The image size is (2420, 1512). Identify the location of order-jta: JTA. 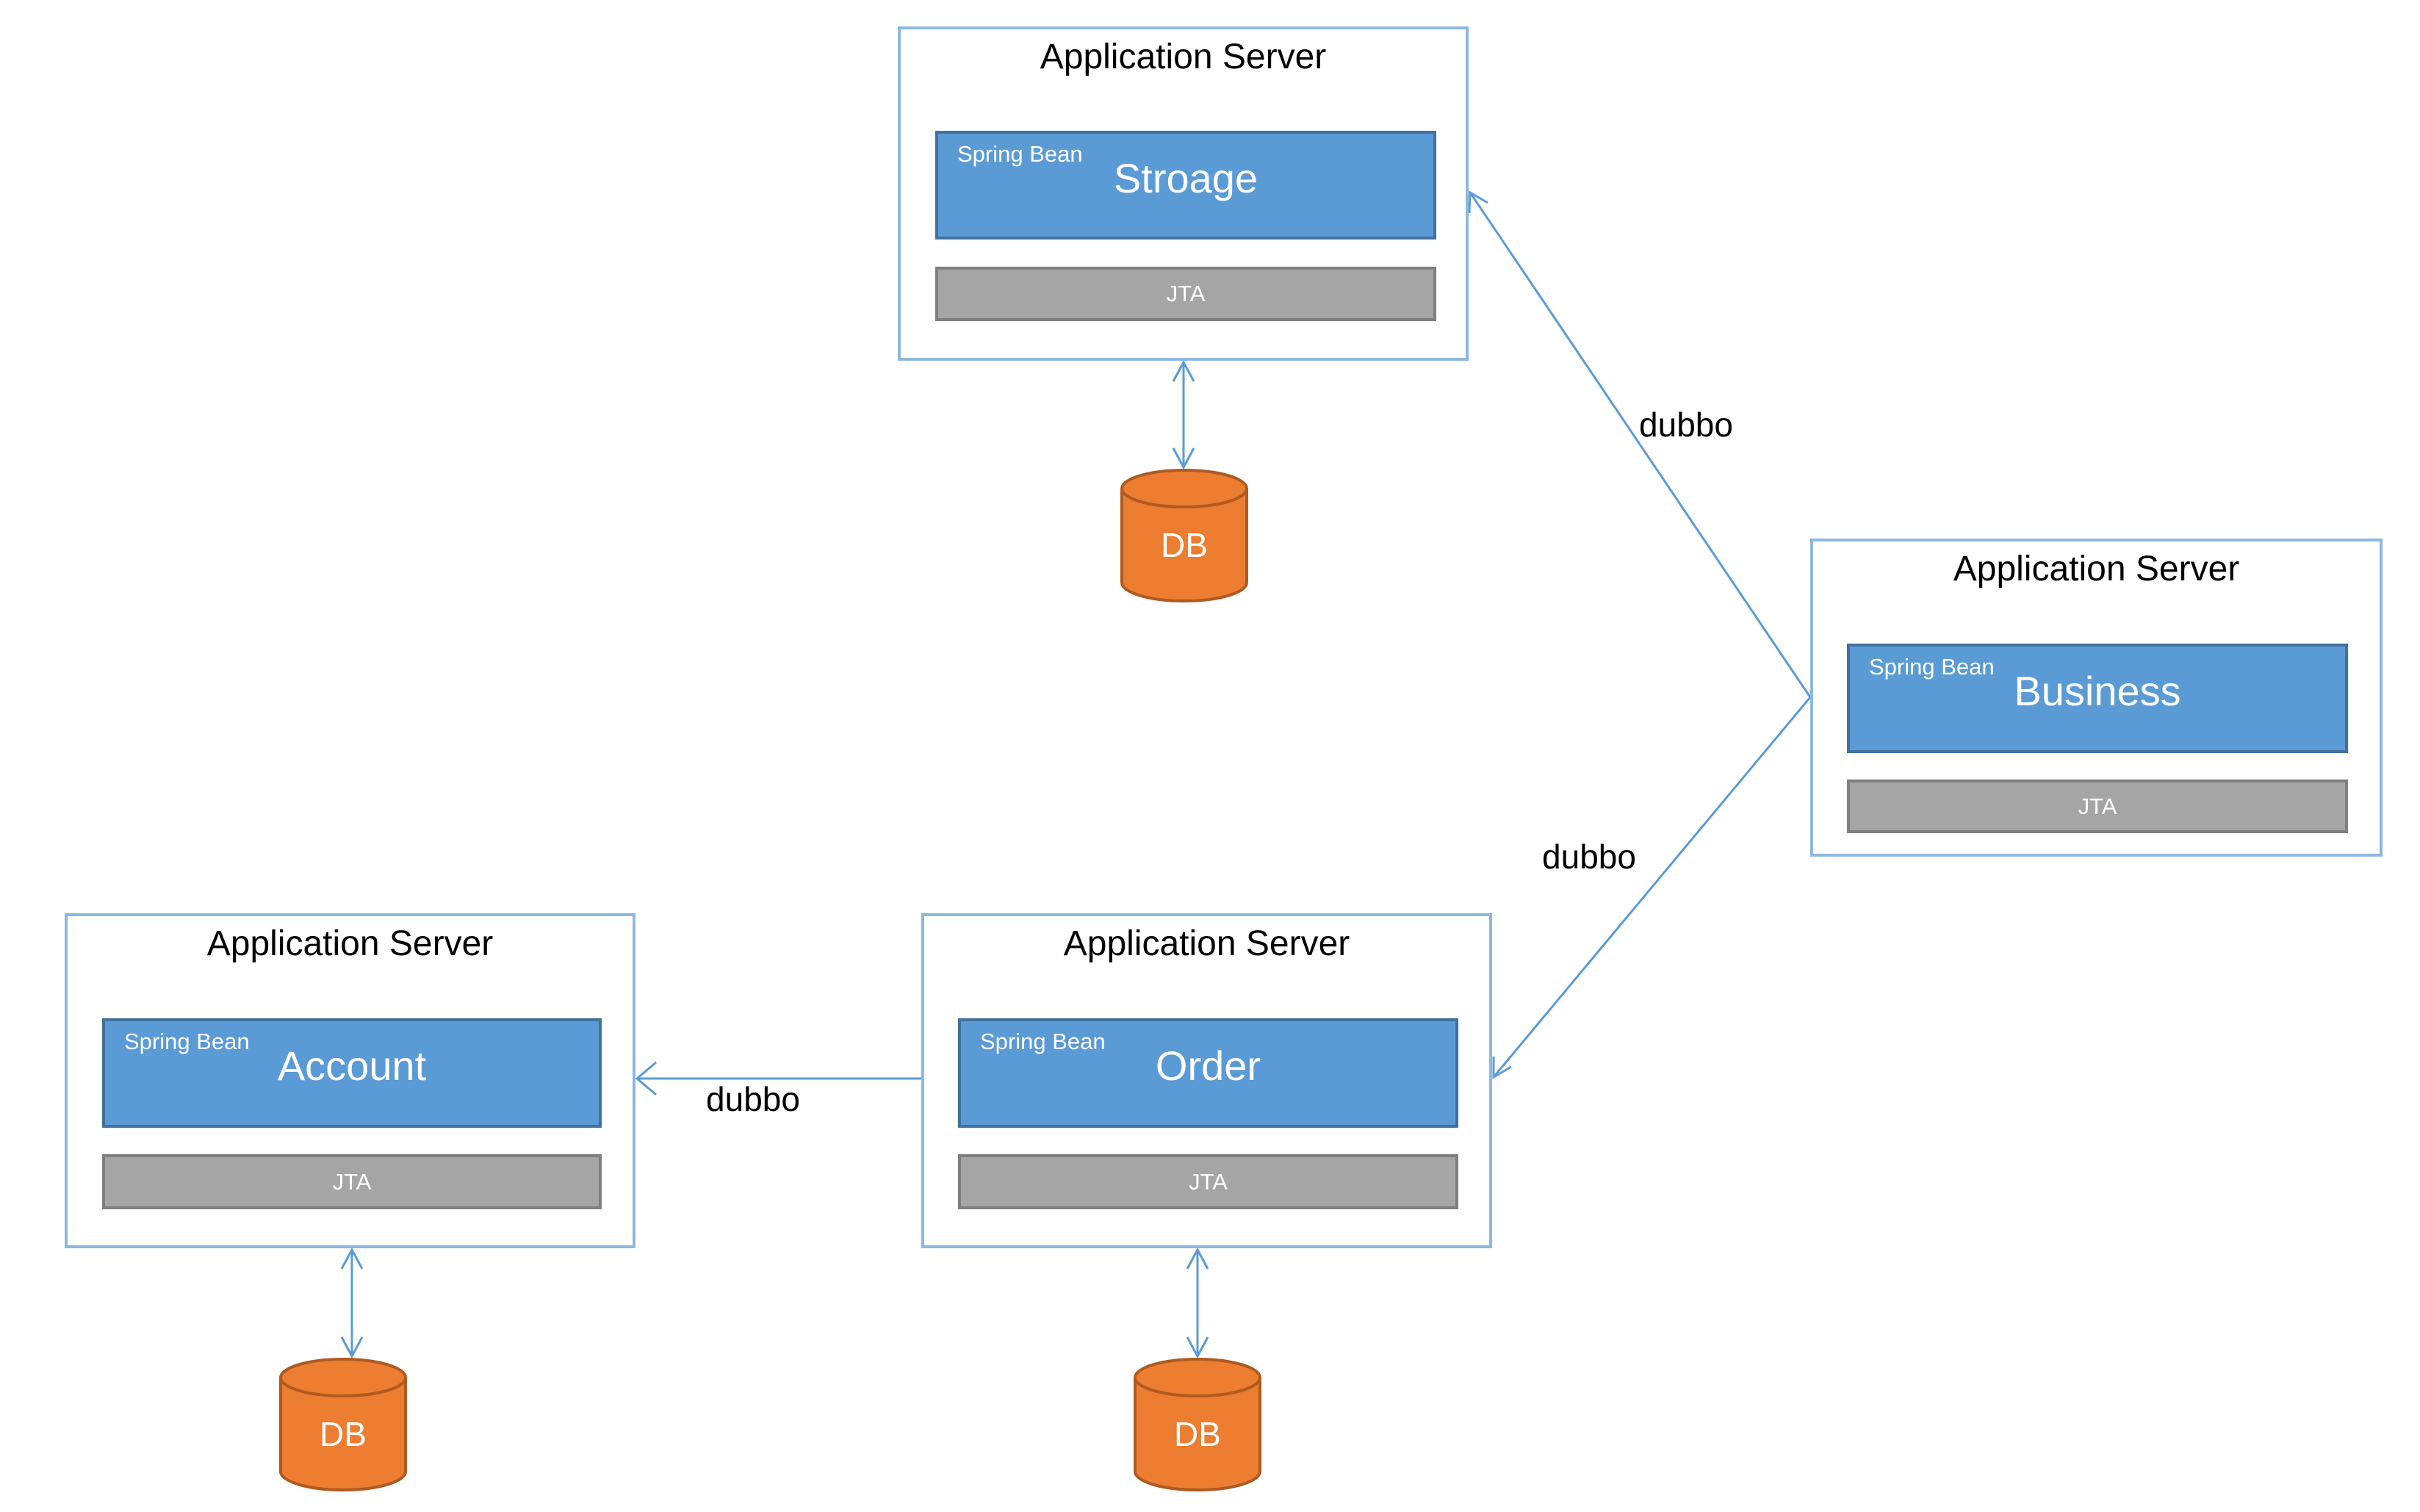
(1208, 1181).